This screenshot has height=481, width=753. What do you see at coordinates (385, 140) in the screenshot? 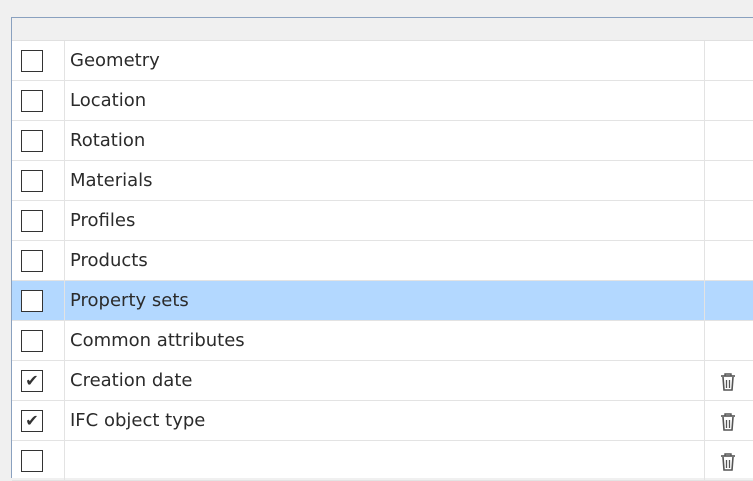
I see `row-label: Rotation` at bounding box center [385, 140].